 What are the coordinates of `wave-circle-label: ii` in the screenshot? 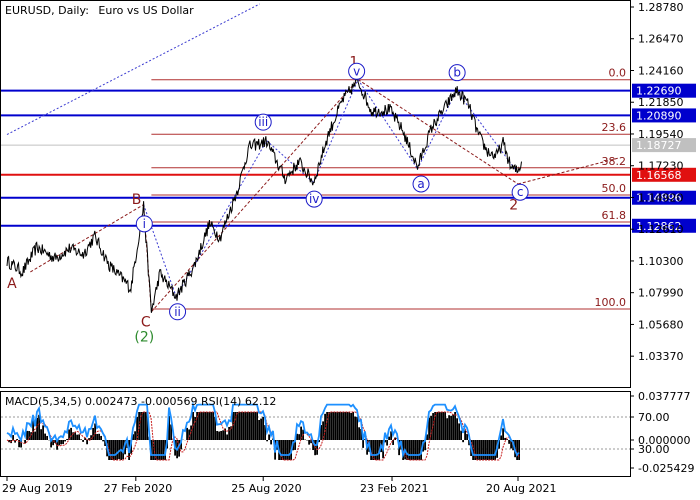 It's located at (177, 312).